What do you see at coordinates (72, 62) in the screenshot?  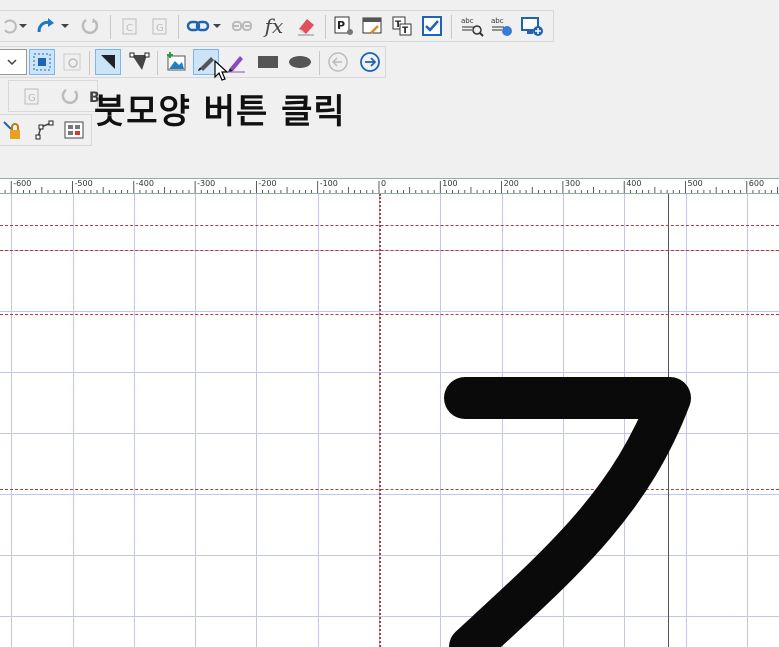 I see `zoom-icon` at bounding box center [72, 62].